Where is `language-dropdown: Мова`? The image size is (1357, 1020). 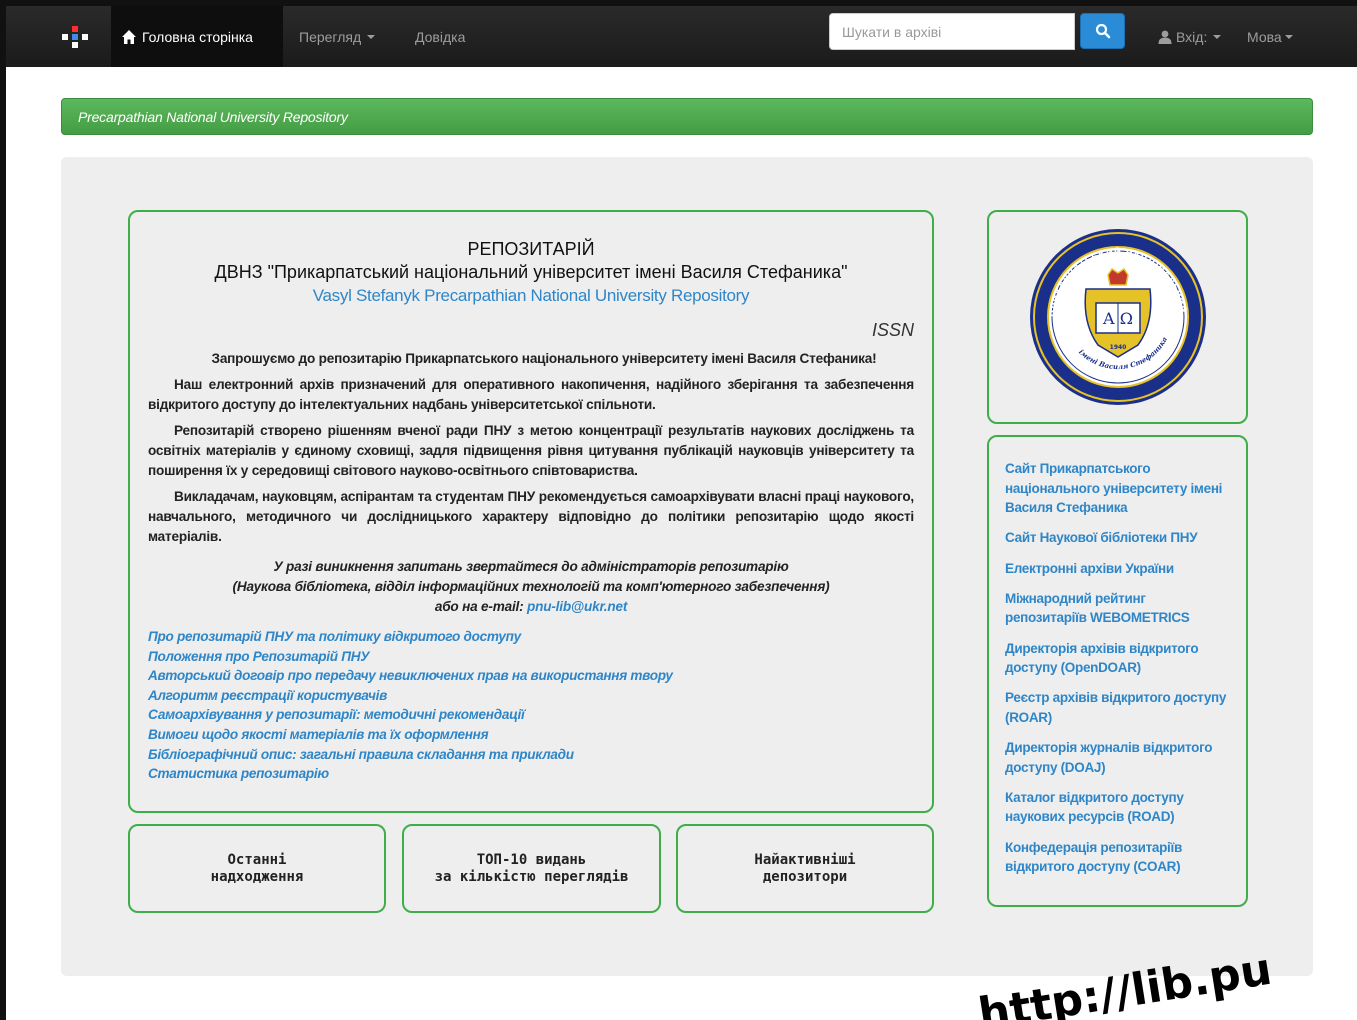 language-dropdown: Мова is located at coordinates (1270, 36).